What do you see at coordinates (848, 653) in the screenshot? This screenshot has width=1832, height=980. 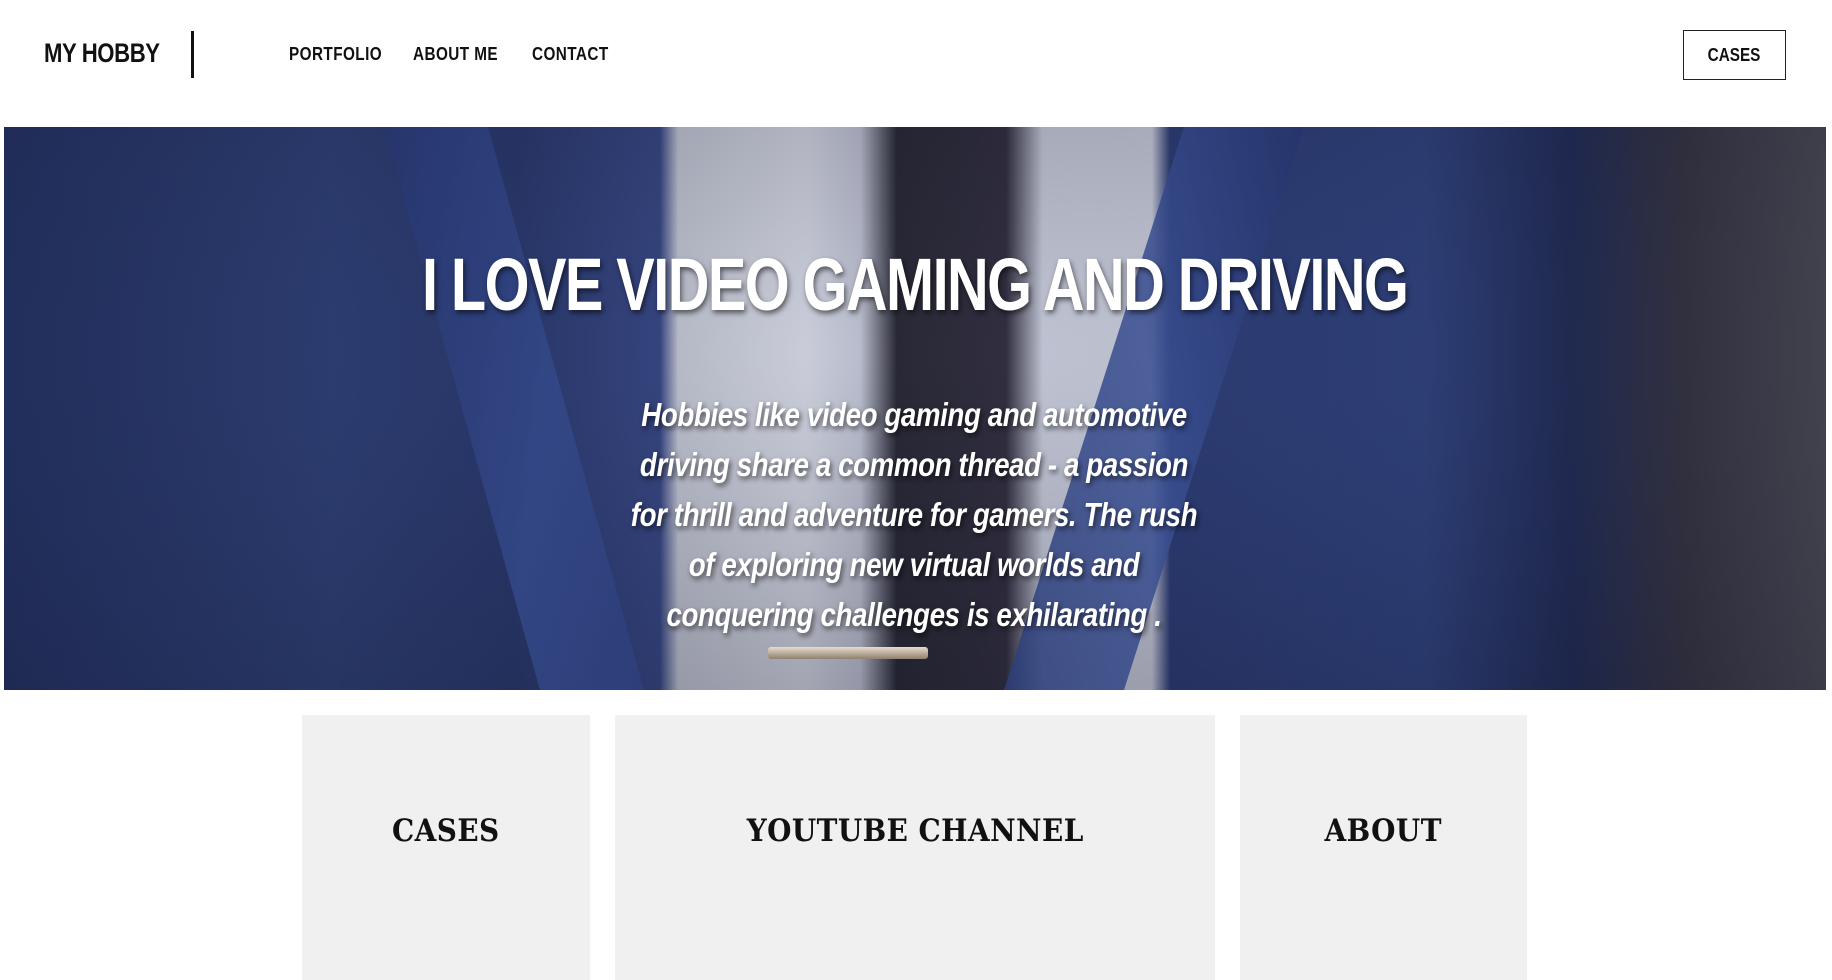 I see `hero-bg-tie-clip` at bounding box center [848, 653].